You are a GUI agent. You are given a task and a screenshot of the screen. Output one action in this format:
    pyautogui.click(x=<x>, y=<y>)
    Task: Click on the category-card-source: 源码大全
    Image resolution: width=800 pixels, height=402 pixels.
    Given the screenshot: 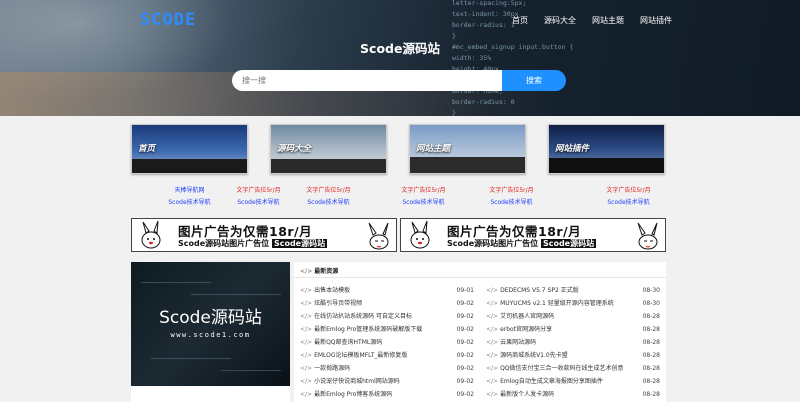 What is the action you would take?
    pyautogui.click(x=328, y=149)
    